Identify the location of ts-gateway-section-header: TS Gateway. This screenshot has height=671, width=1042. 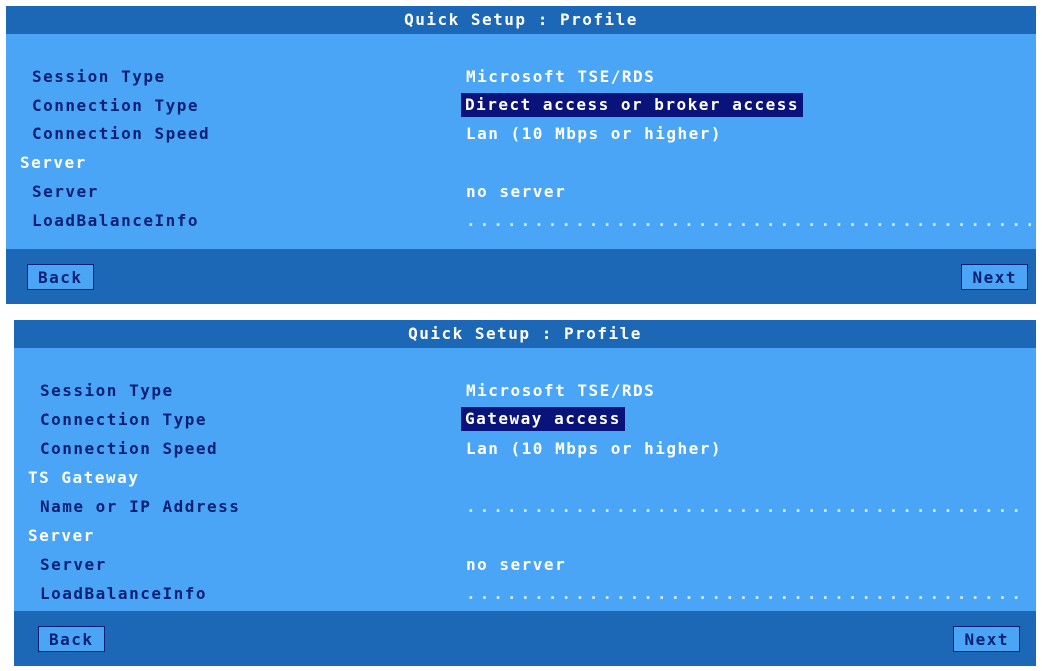
(84, 477).